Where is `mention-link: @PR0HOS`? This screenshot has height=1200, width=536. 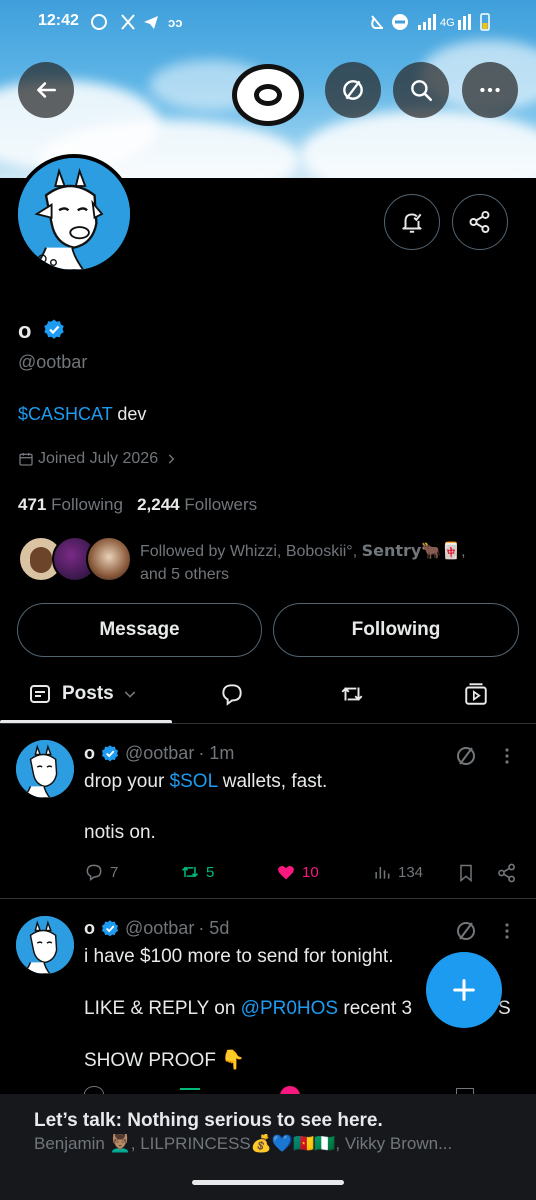
mention-link: @PR0HOS is located at coordinates (289, 1008).